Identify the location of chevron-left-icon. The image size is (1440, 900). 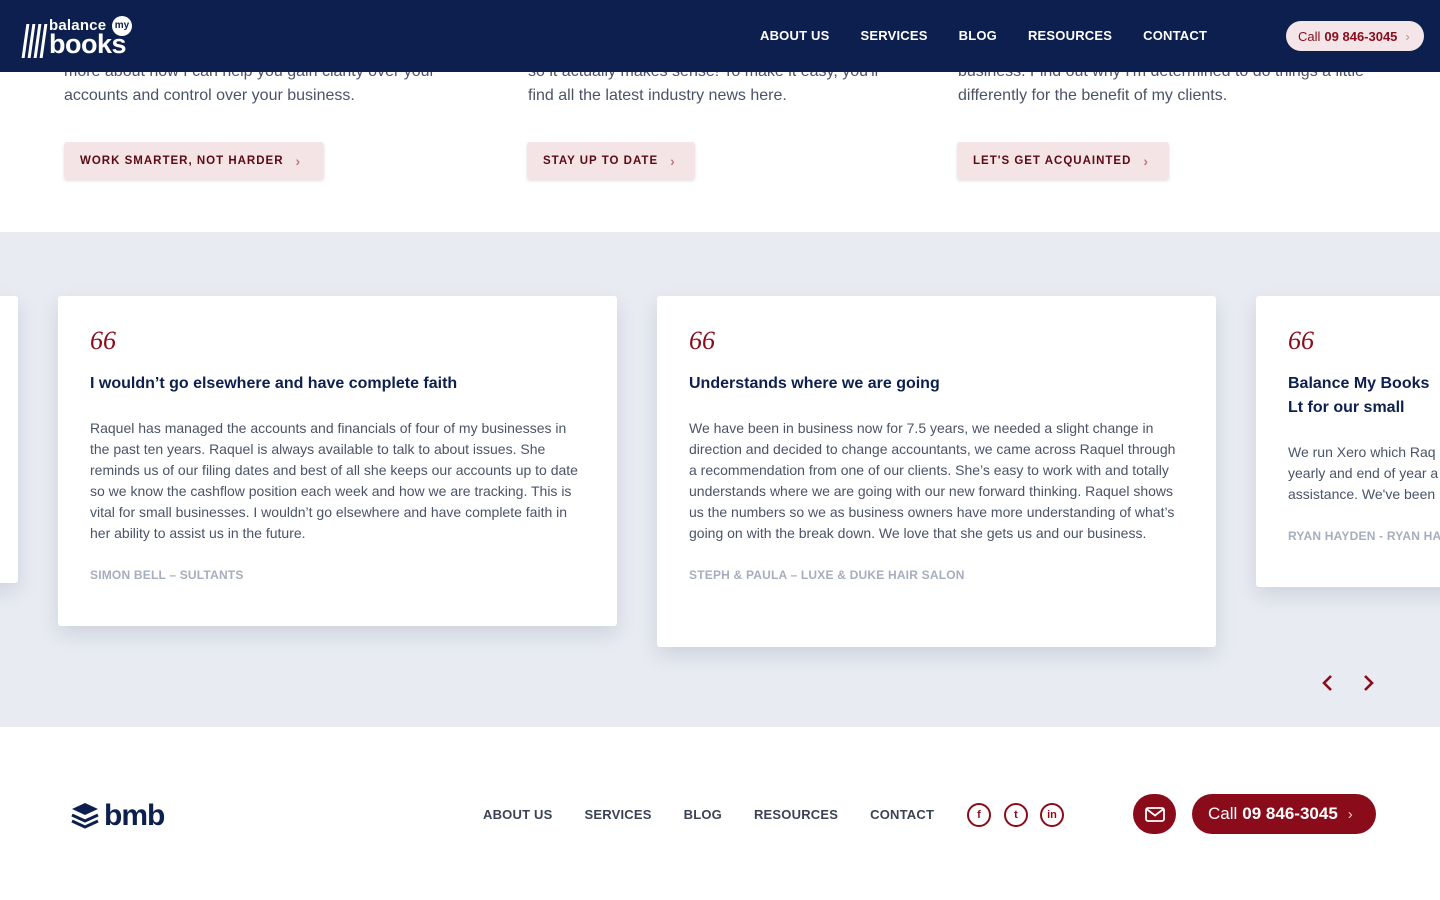
(1328, 685).